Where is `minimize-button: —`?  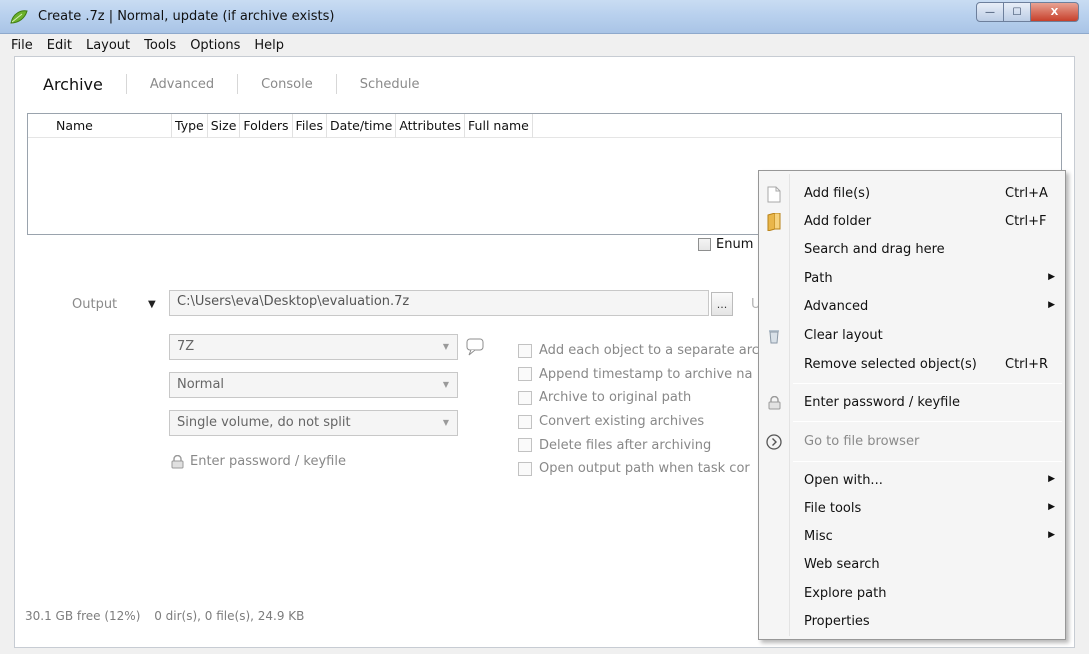
minimize-button: — is located at coordinates (990, 12).